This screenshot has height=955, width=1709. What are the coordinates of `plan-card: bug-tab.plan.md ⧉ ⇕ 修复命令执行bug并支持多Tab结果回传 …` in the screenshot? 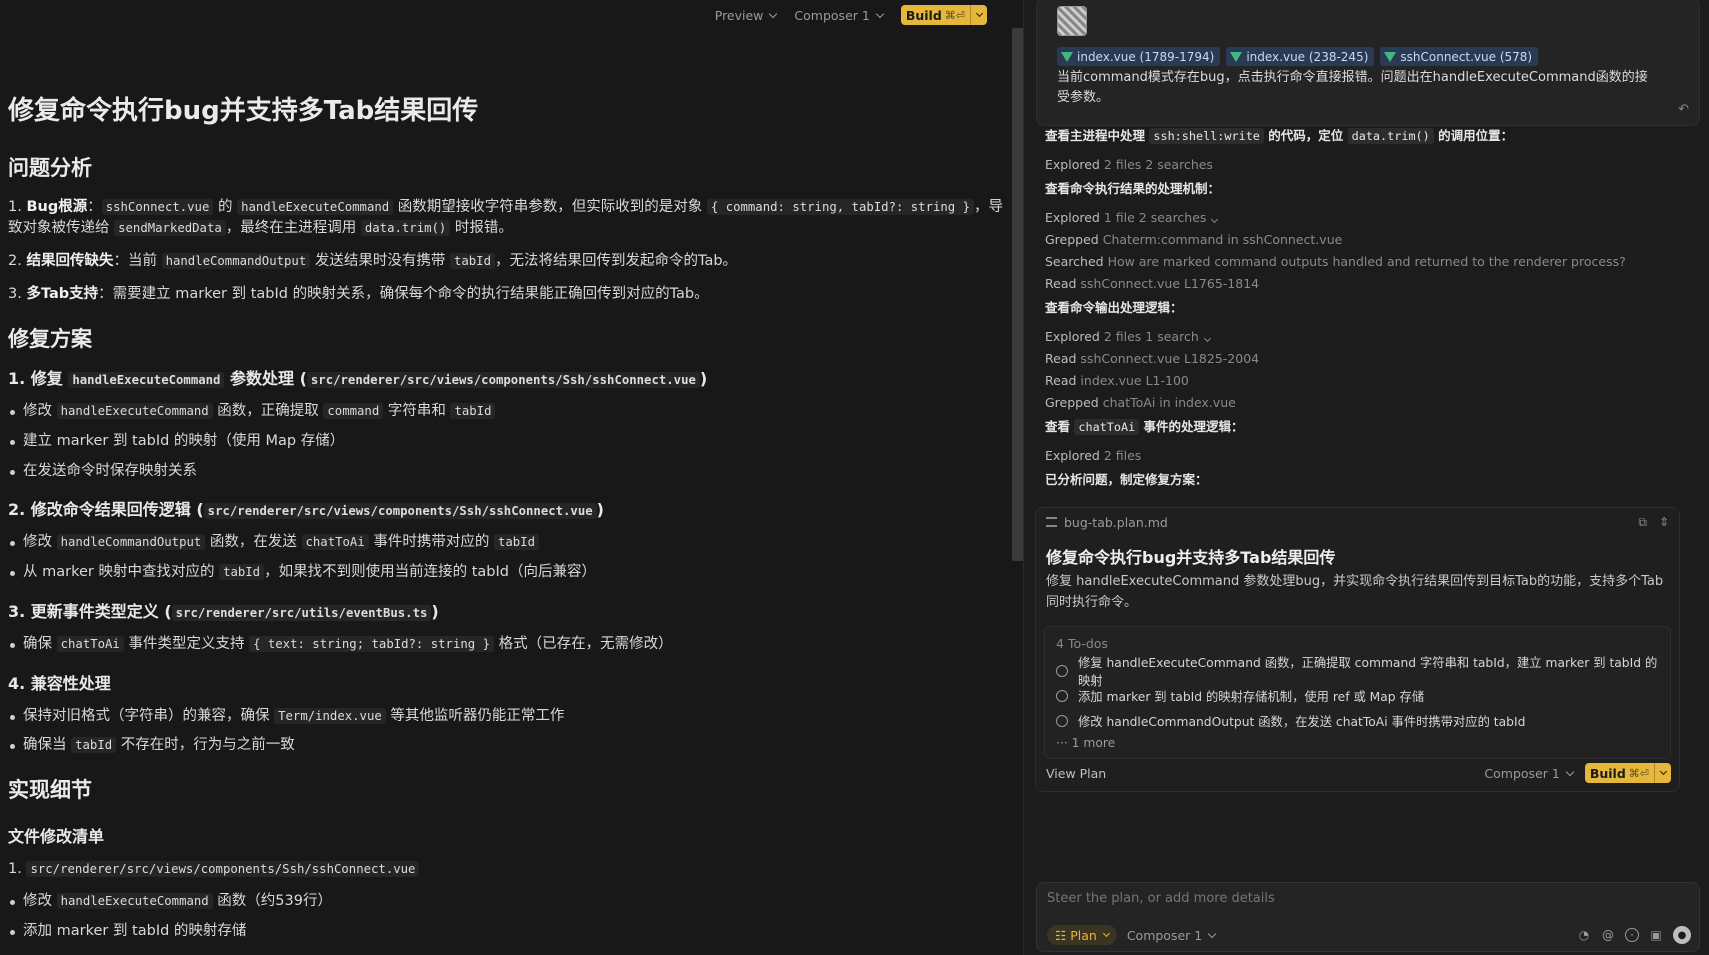 It's located at (1357, 649).